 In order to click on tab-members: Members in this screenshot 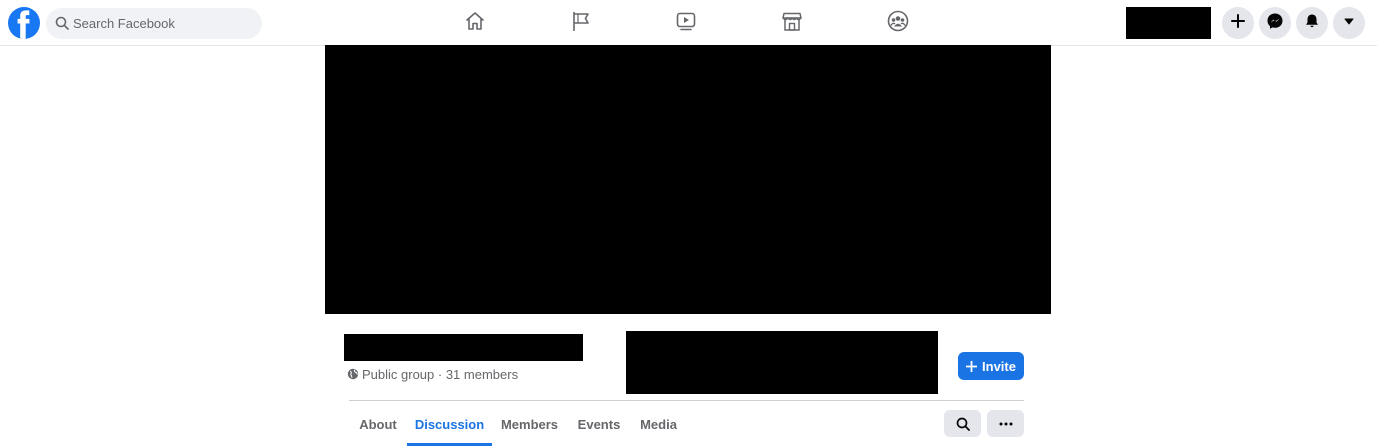, I will do `click(529, 424)`.